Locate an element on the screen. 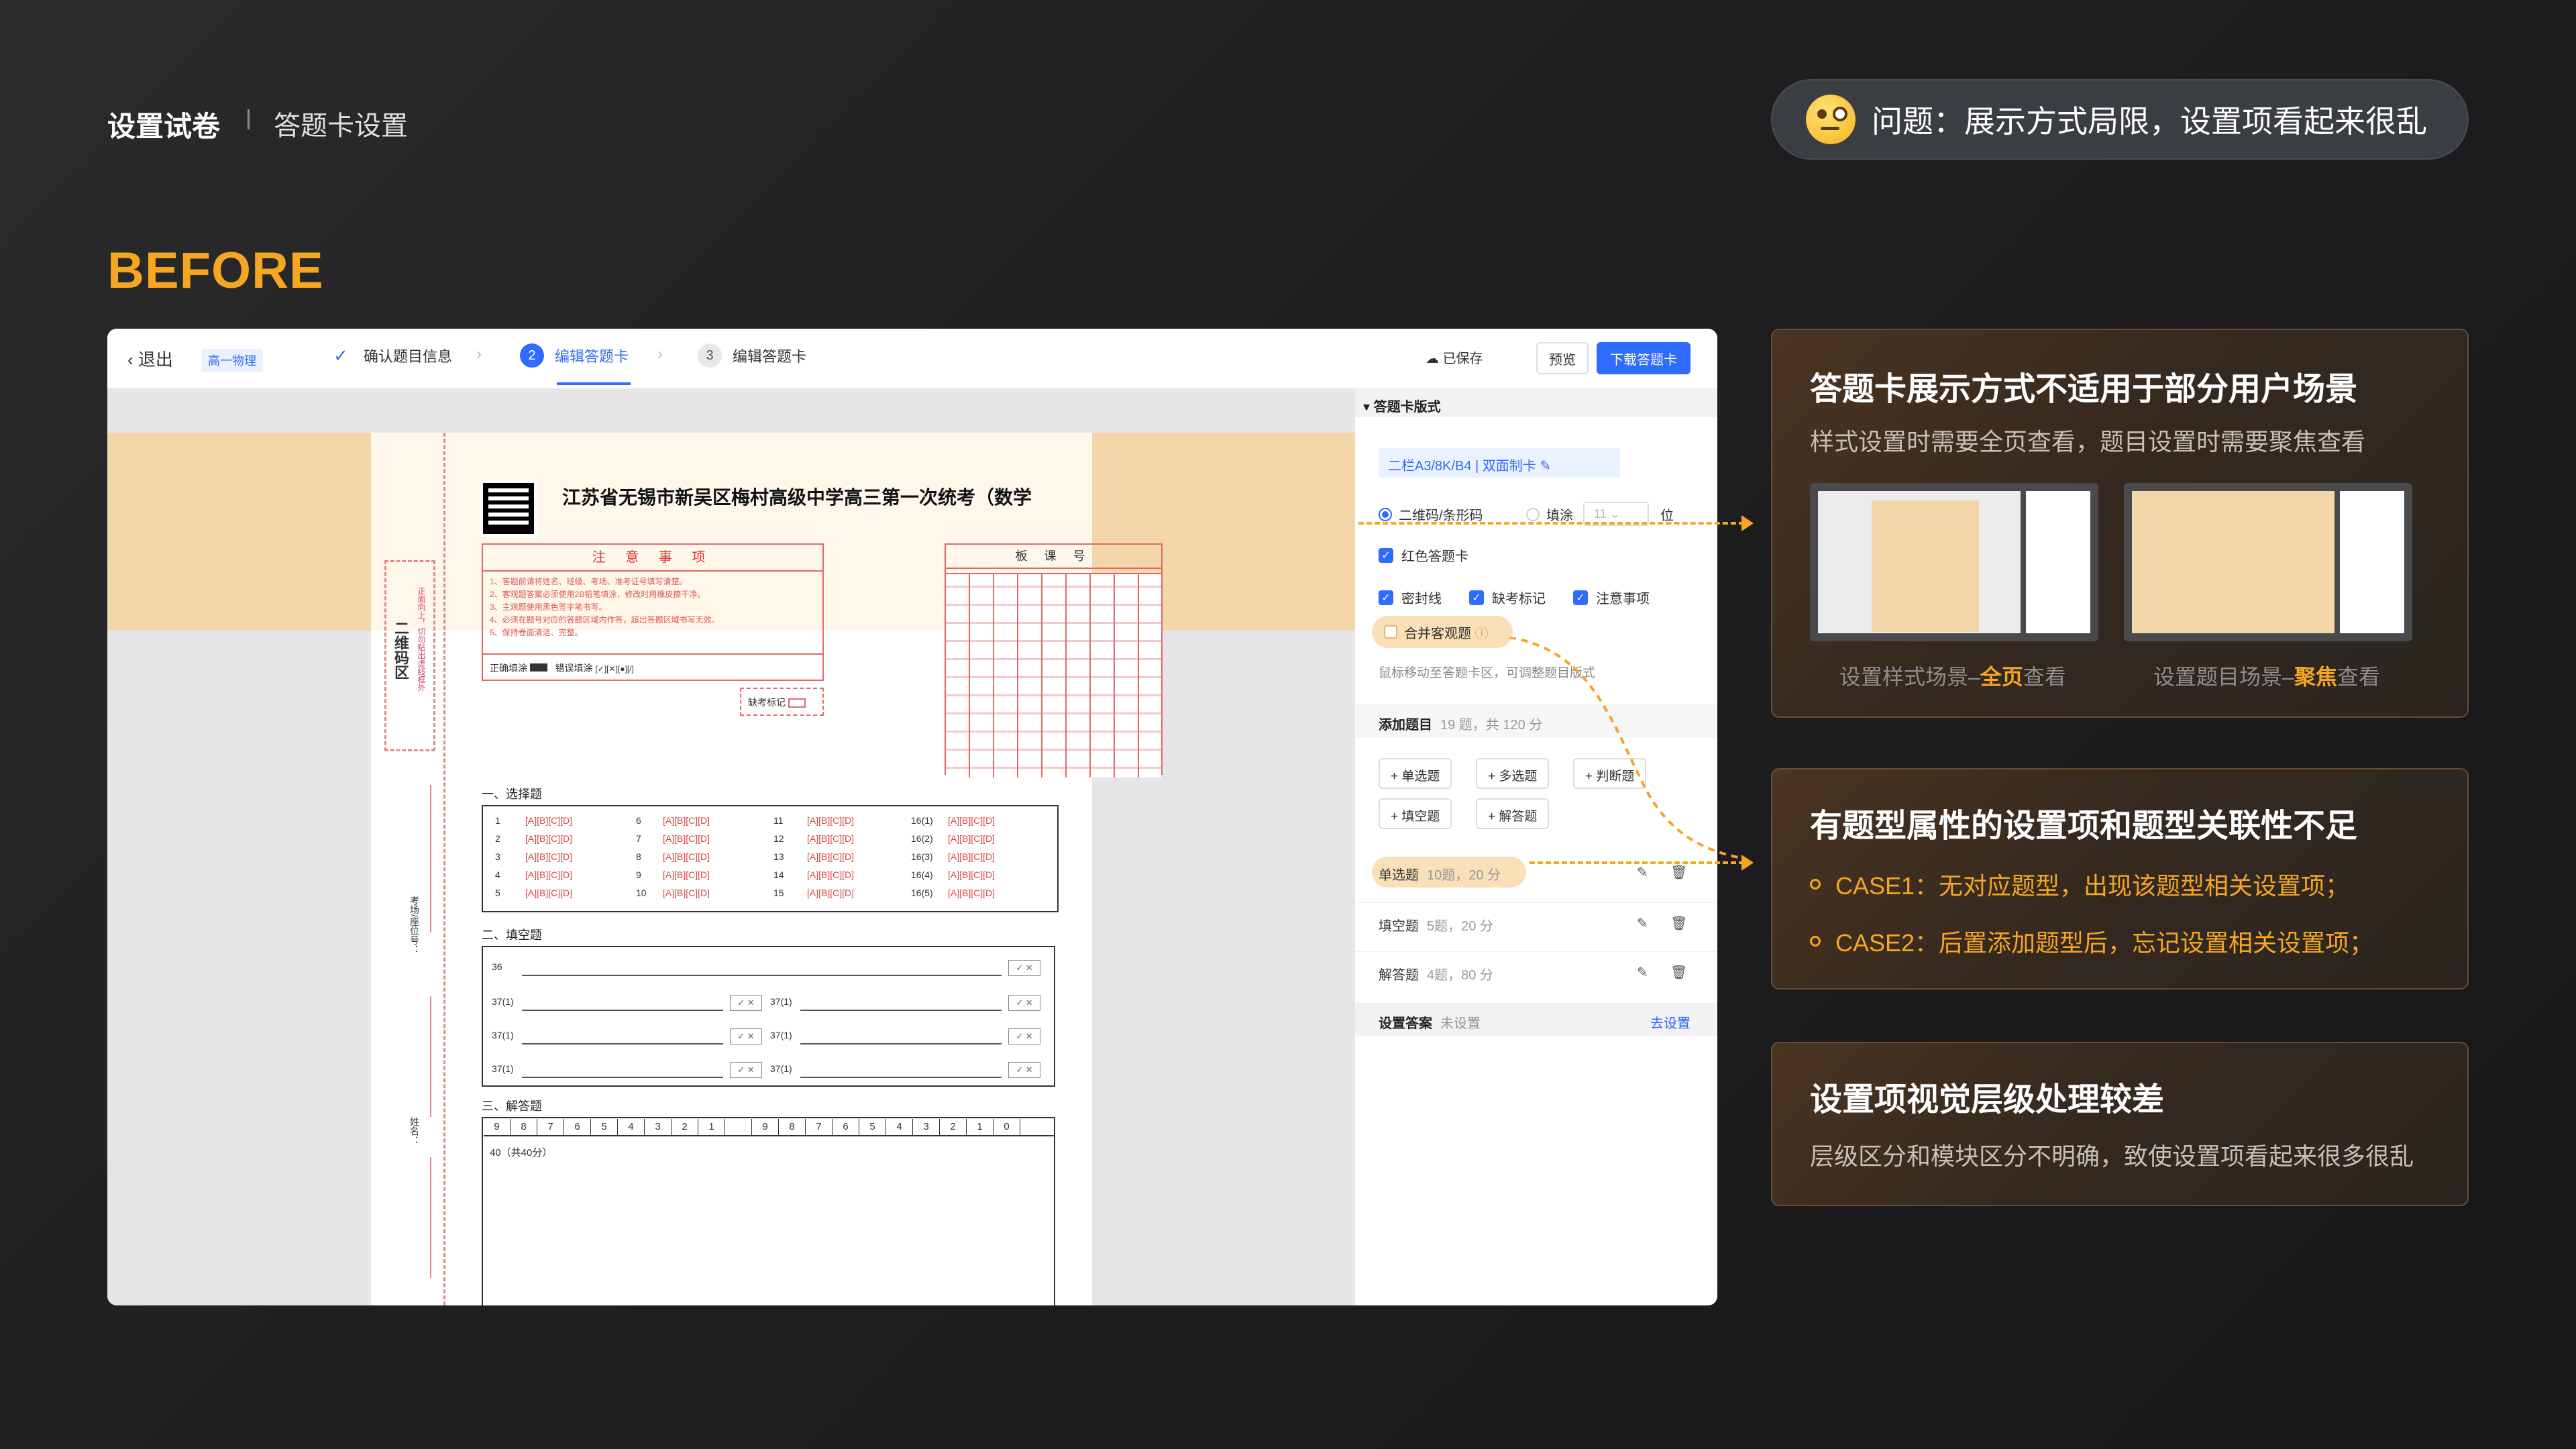 This screenshot has height=1449, width=2576. case-item: CASE2：后置添加题型后，忘记设置相关设置项； is located at coordinates (2091, 941).